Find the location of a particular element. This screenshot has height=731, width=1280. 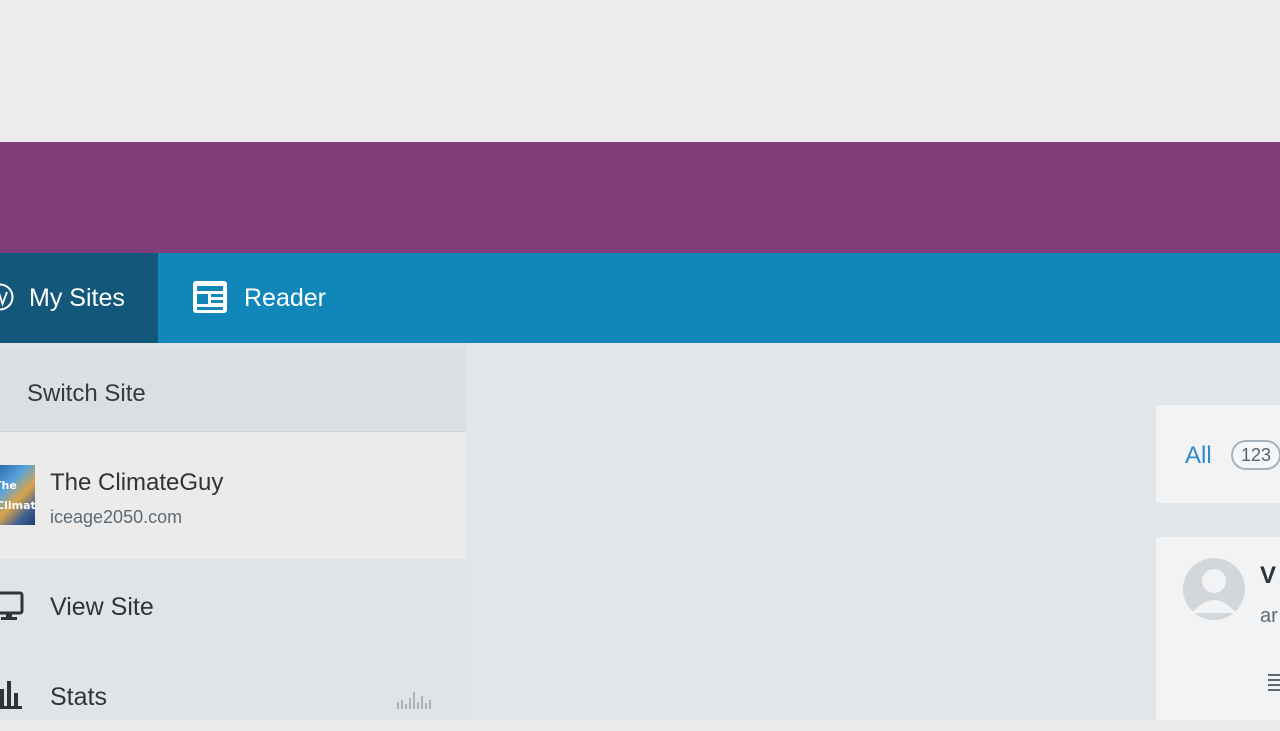

sidebar-item-label: View Site is located at coordinates (102, 607).